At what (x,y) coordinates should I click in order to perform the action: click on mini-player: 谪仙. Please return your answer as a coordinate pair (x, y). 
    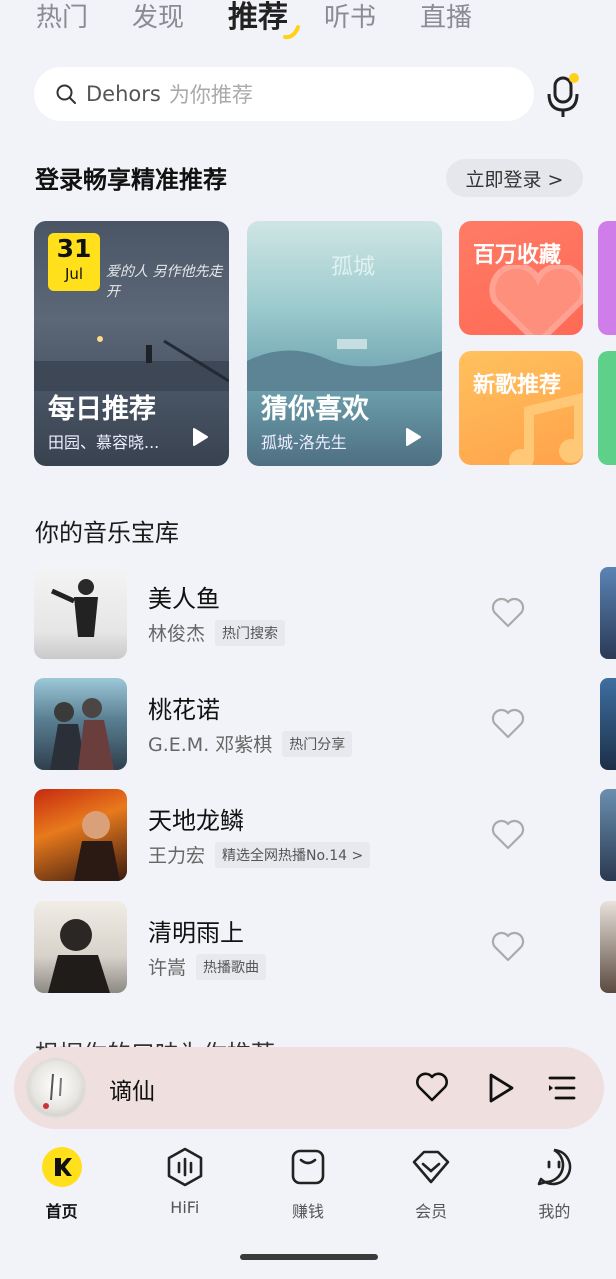
    Looking at the image, I should click on (309, 1088).